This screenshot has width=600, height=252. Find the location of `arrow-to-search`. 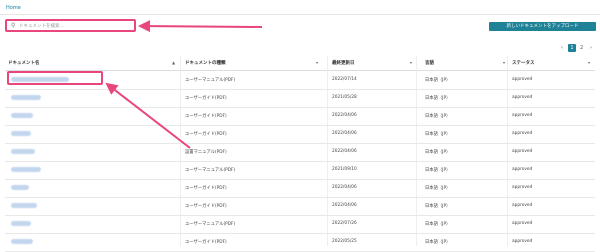

arrow-to-search is located at coordinates (200, 26).